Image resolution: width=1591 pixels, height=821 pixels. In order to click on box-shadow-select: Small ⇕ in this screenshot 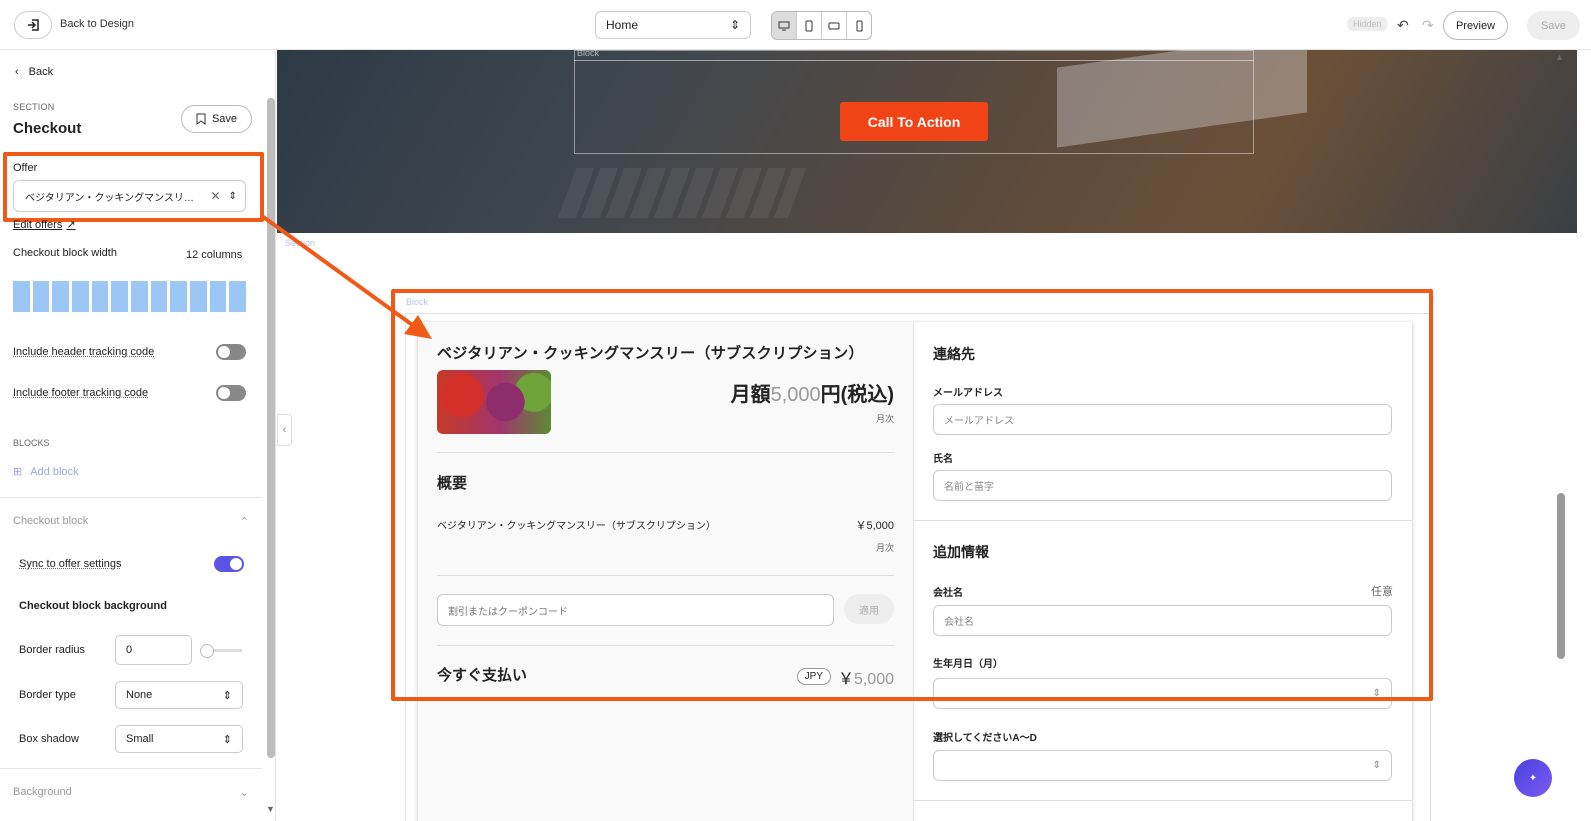, I will do `click(179, 739)`.